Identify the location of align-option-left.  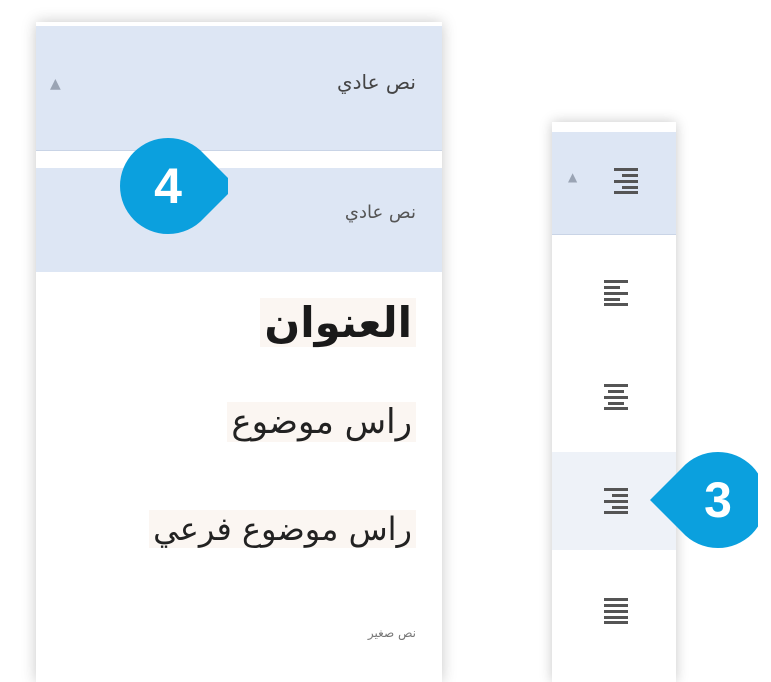
(614, 295).